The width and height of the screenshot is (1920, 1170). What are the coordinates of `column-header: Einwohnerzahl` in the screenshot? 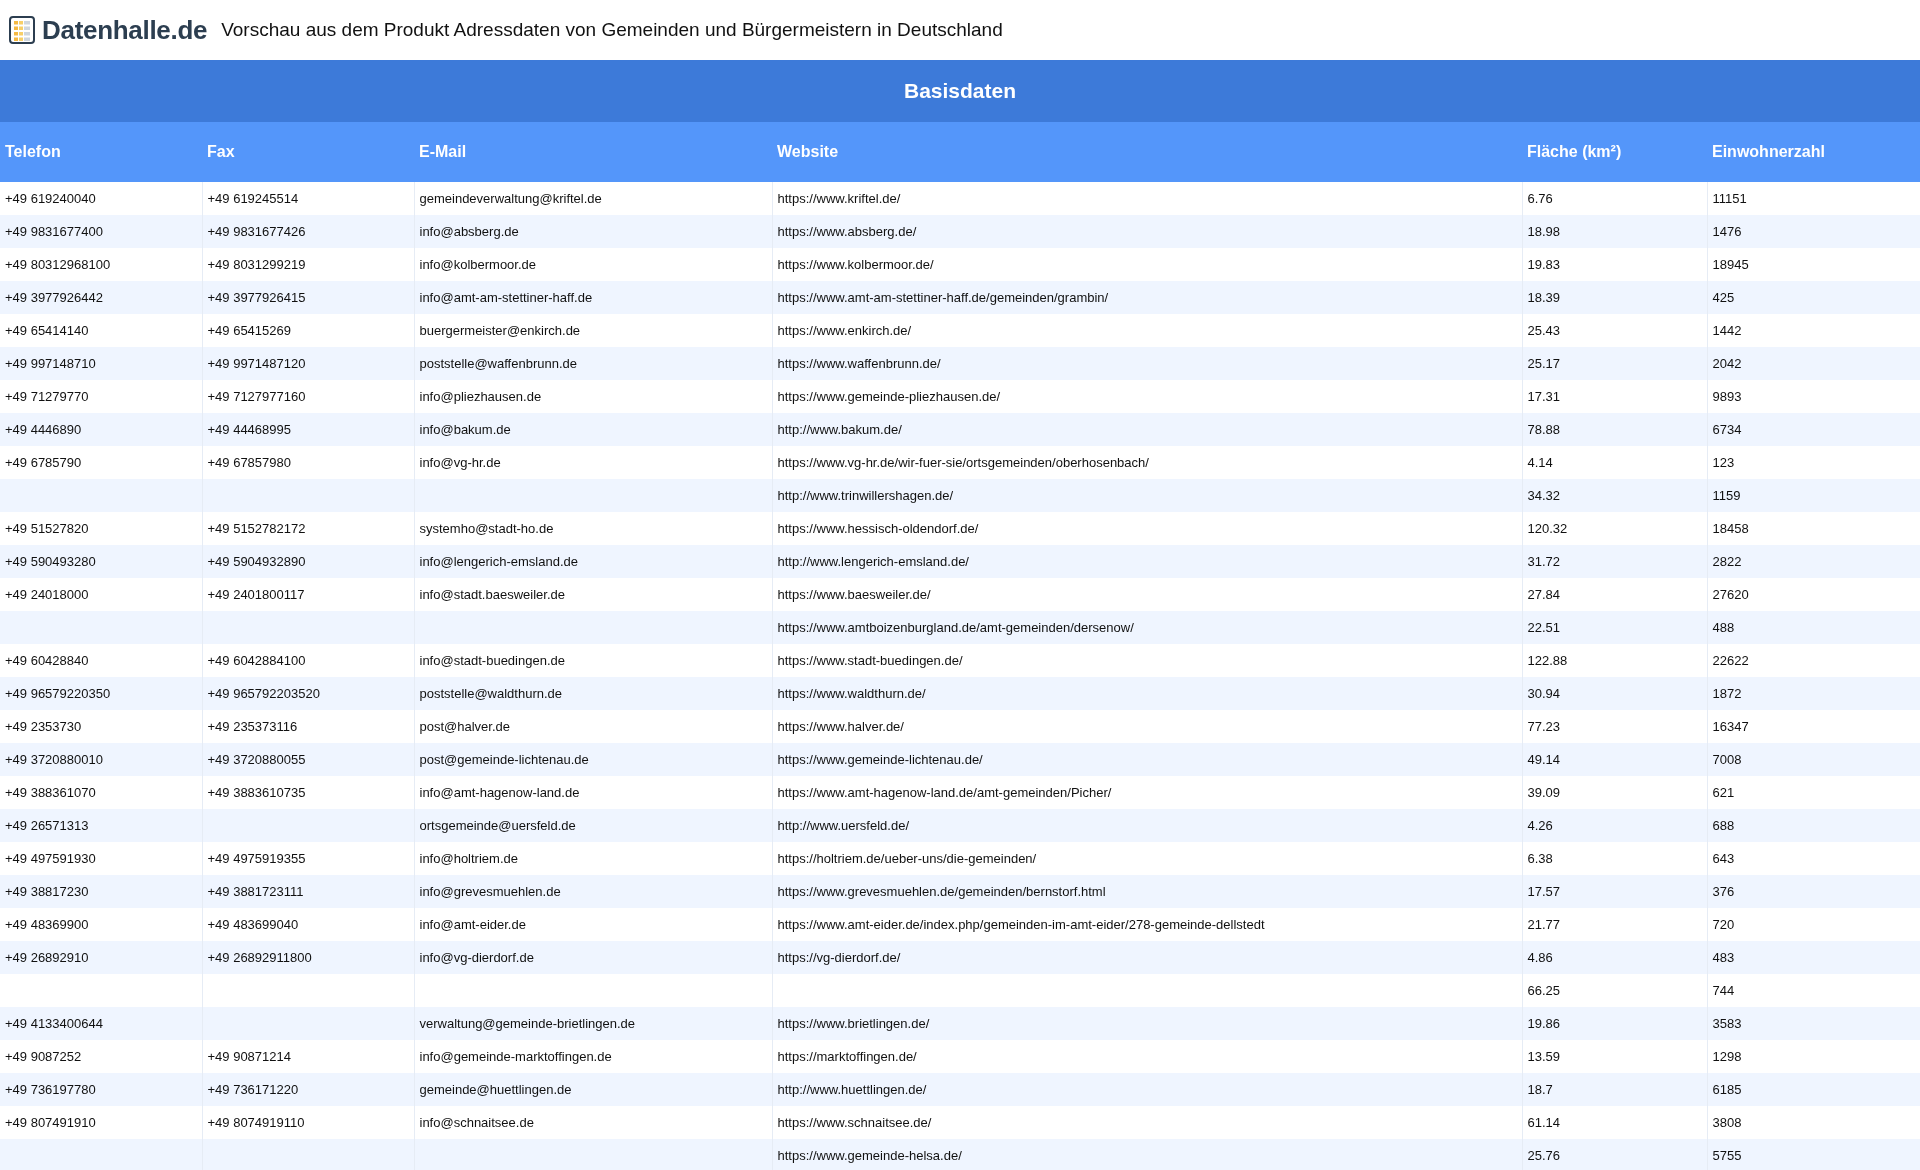 It's located at (1813, 152).